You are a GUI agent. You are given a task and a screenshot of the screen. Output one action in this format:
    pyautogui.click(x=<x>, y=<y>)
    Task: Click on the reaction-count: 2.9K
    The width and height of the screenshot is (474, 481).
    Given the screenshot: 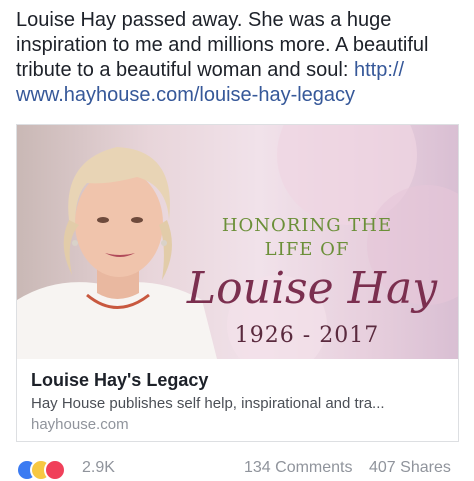 What is the action you would take?
    pyautogui.click(x=98, y=468)
    